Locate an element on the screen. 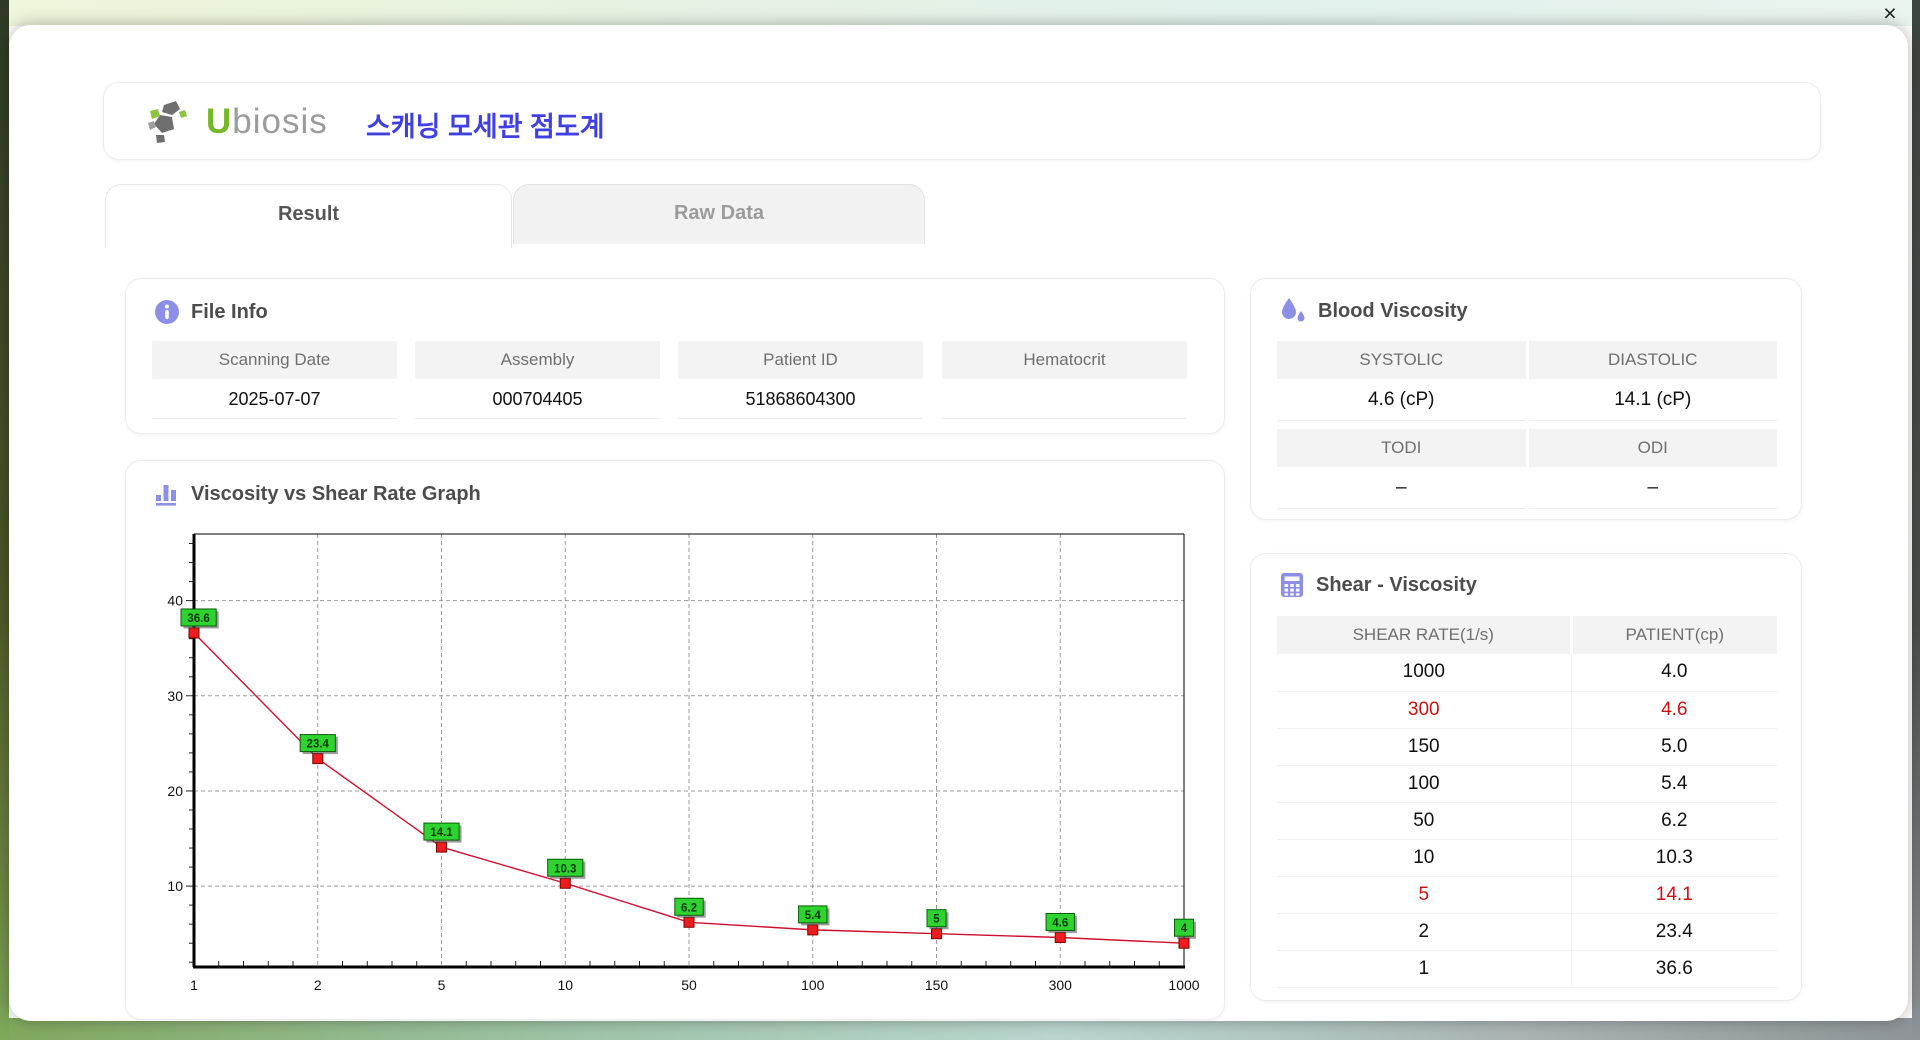  todi-value: – is located at coordinates (1401, 488).